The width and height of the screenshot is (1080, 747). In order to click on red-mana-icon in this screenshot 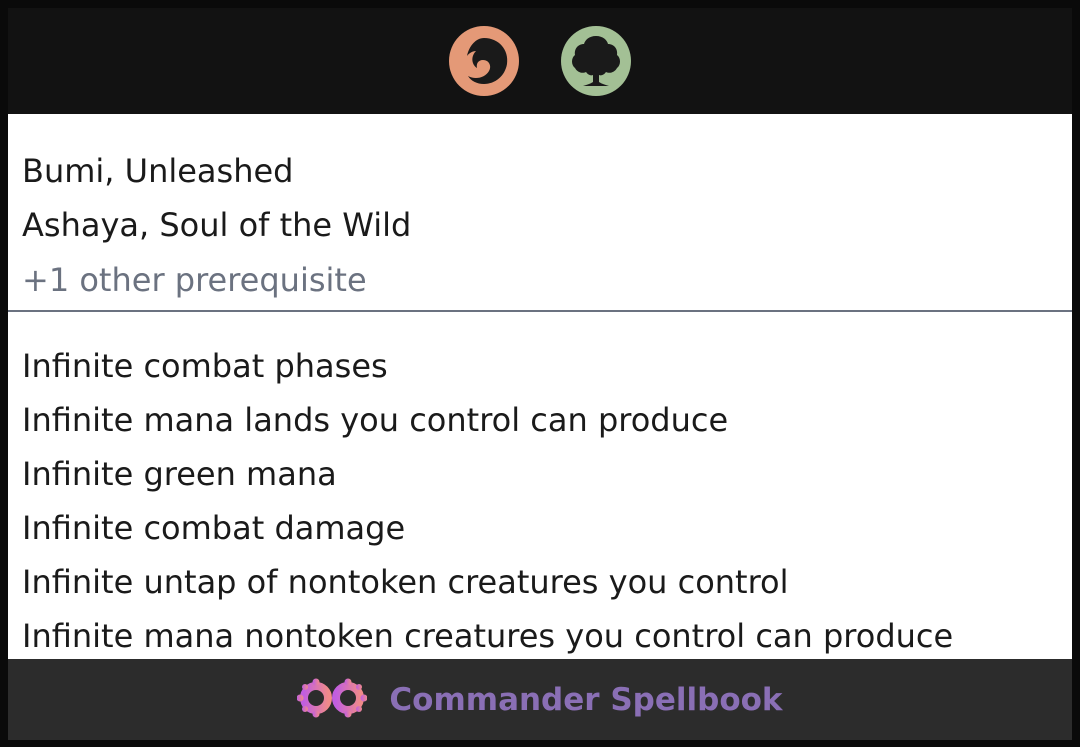, I will do `click(484, 61)`.